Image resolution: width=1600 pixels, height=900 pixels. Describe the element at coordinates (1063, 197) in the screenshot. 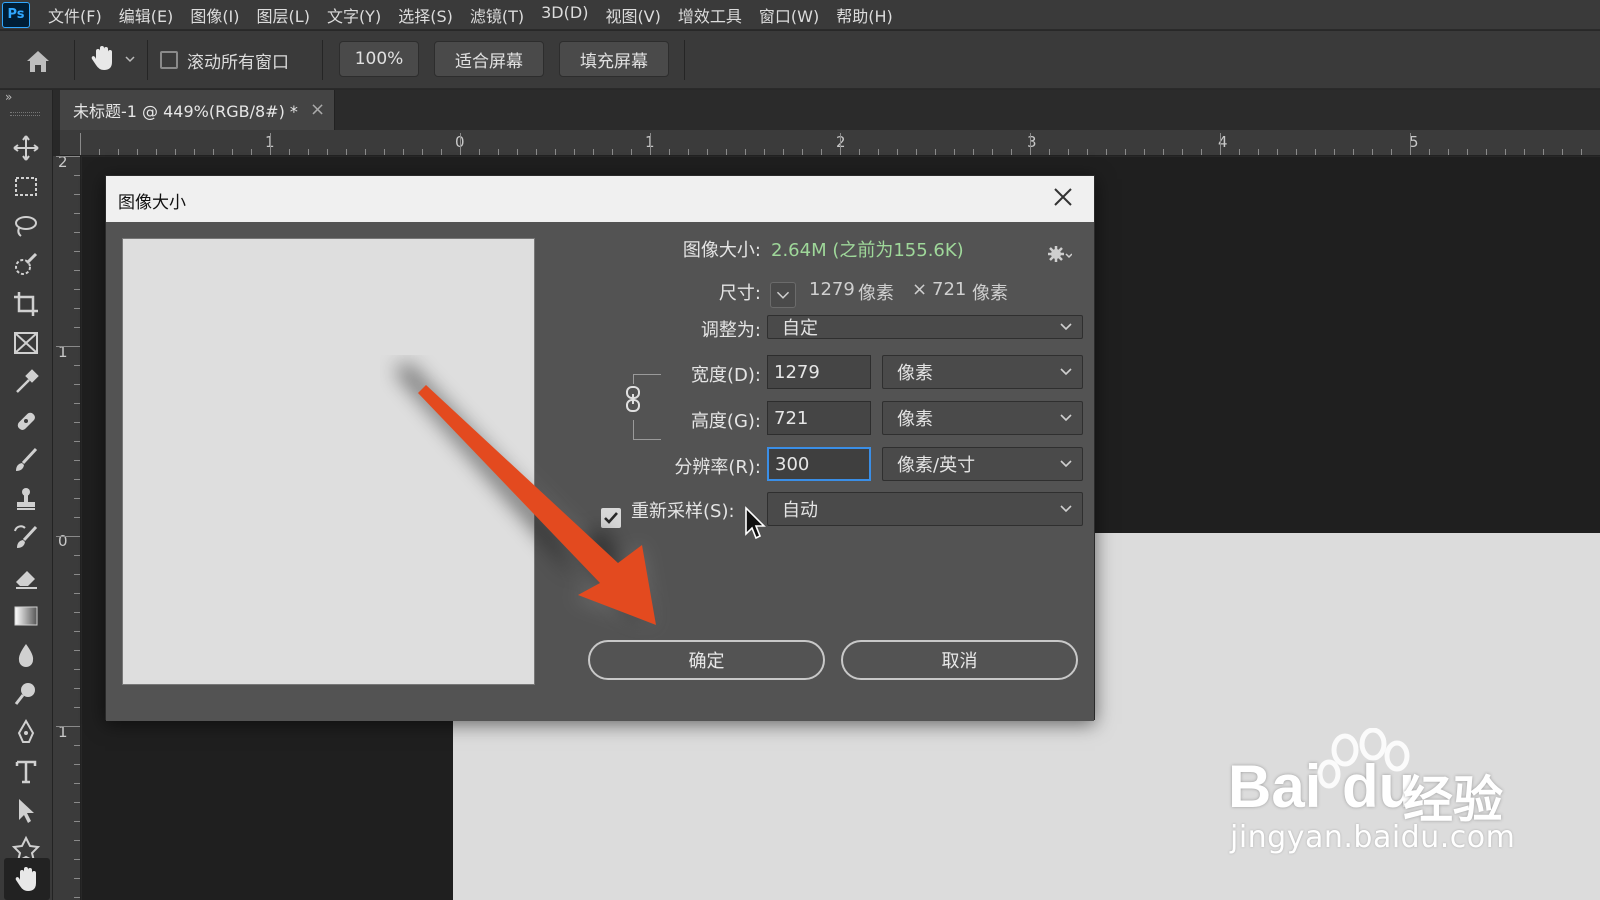

I see `close-icon` at that location.